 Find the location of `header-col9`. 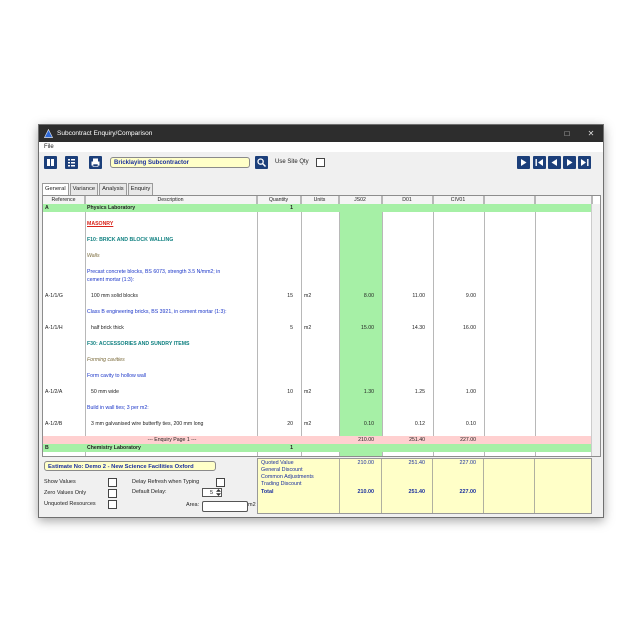

header-col9 is located at coordinates (563, 200).